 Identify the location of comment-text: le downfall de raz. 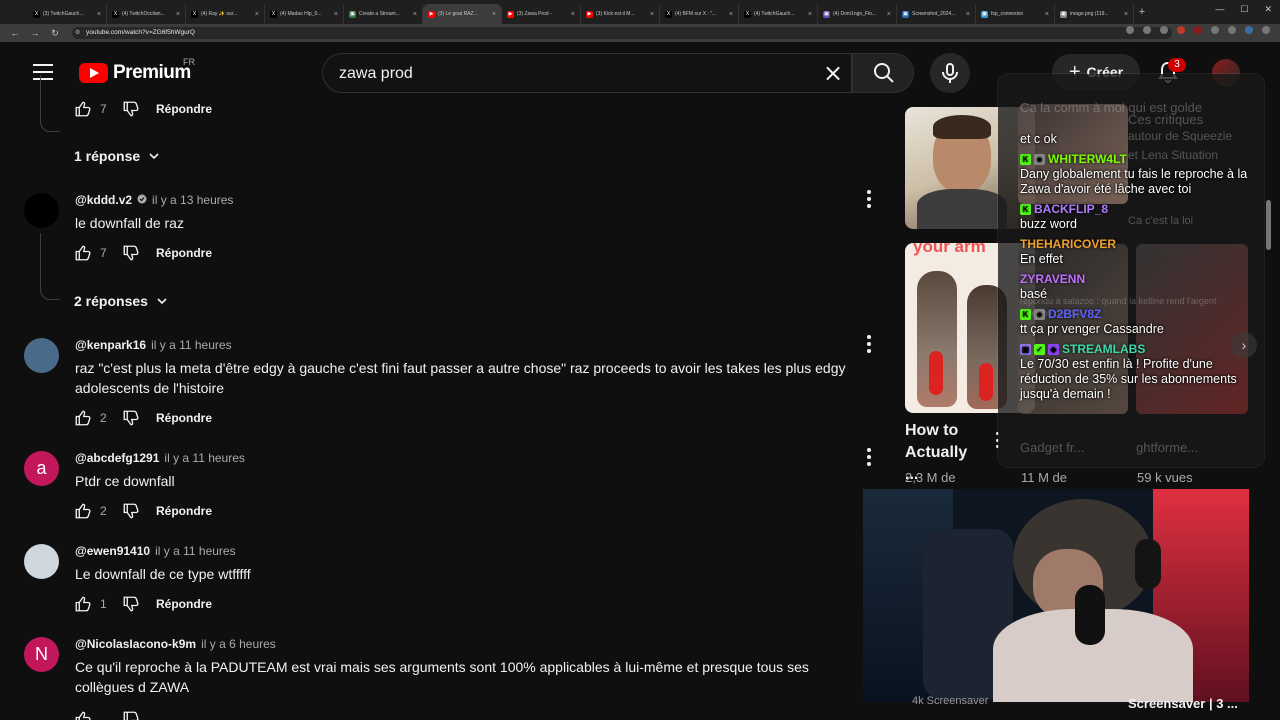
(129, 223).